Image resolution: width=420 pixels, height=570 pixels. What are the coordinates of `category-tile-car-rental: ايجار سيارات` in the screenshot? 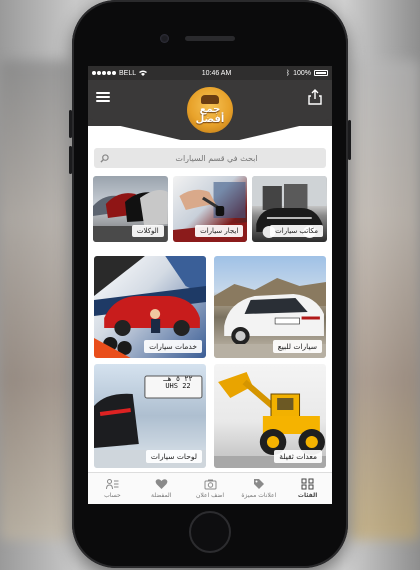 It's located at (210, 209).